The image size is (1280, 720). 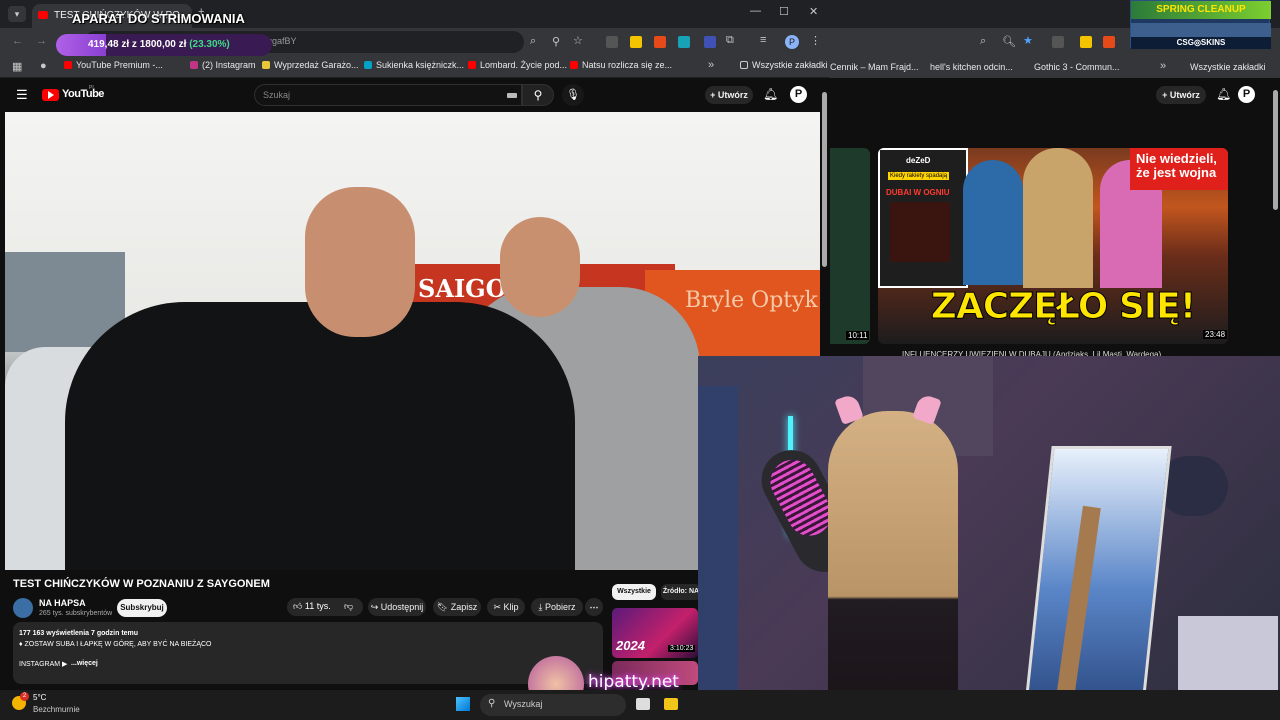 I want to click on search-icon: 🔍︎, so click(x=1009, y=41).